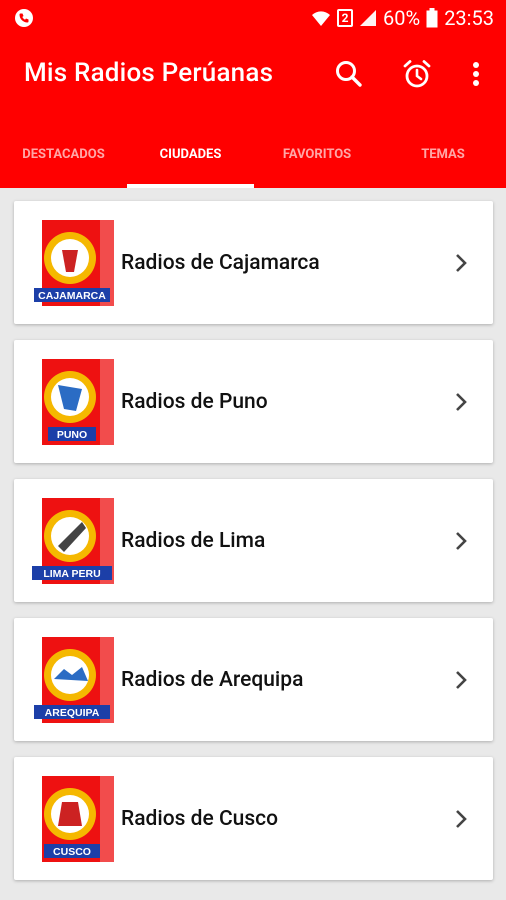 This screenshot has height=900, width=506. What do you see at coordinates (72, 852) in the screenshot?
I see `city-logo-text: CUSCO` at bounding box center [72, 852].